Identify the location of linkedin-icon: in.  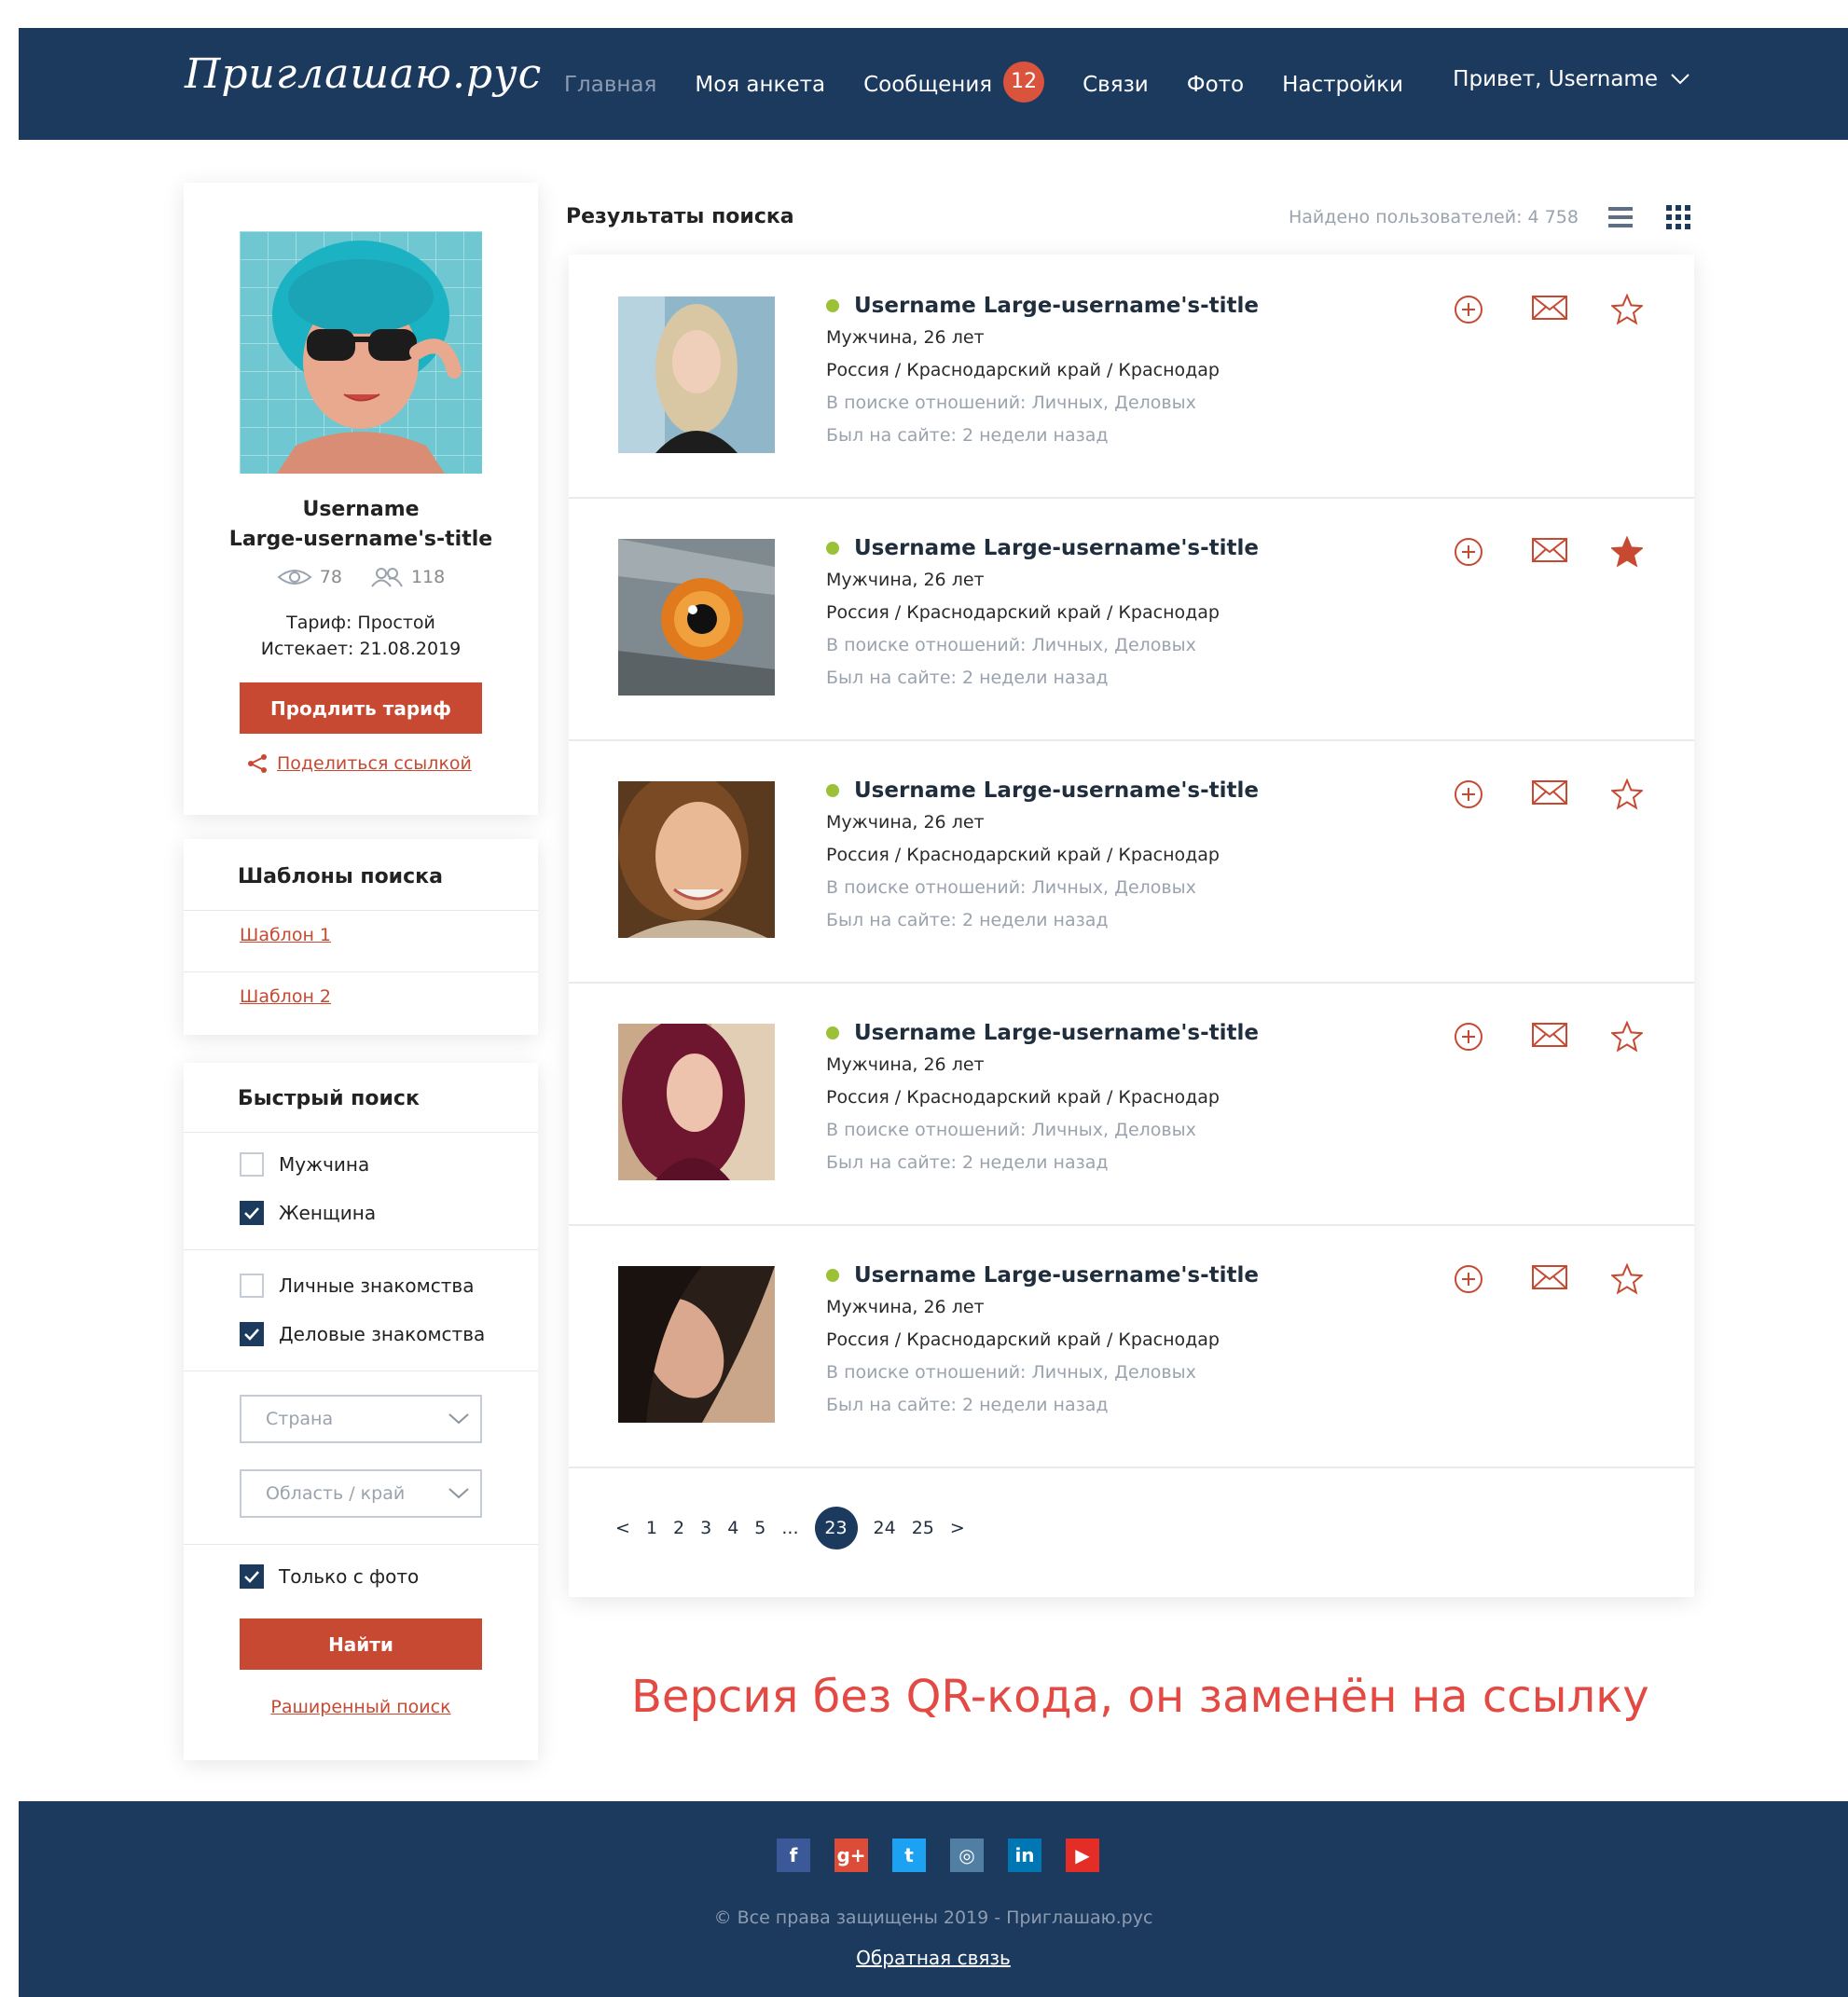
(1024, 1856).